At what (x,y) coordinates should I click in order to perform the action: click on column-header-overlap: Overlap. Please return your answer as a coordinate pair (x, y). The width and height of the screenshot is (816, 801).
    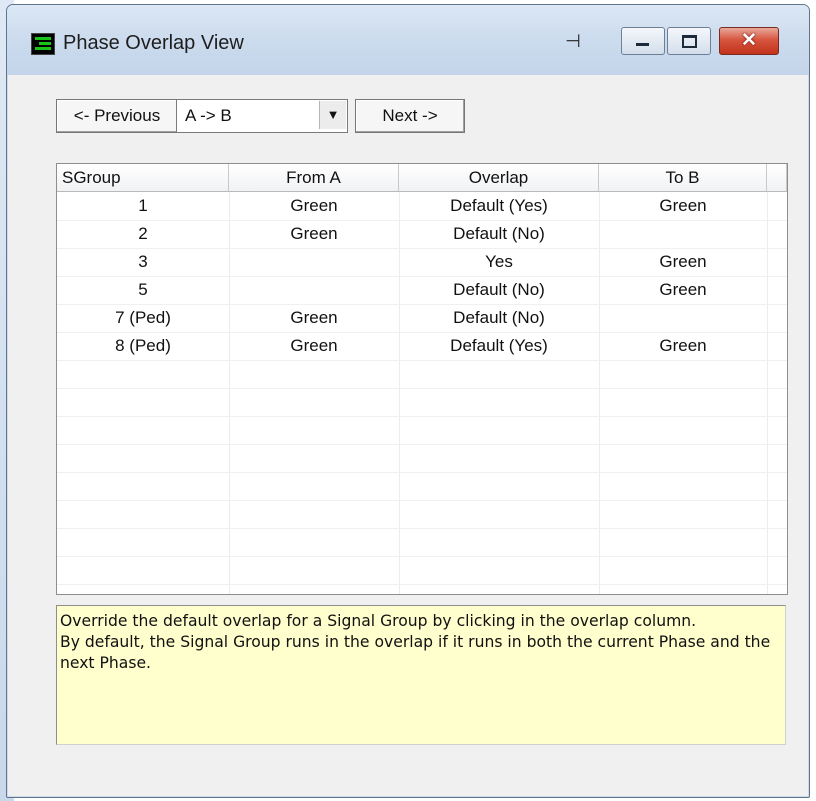
    Looking at the image, I should click on (499, 178).